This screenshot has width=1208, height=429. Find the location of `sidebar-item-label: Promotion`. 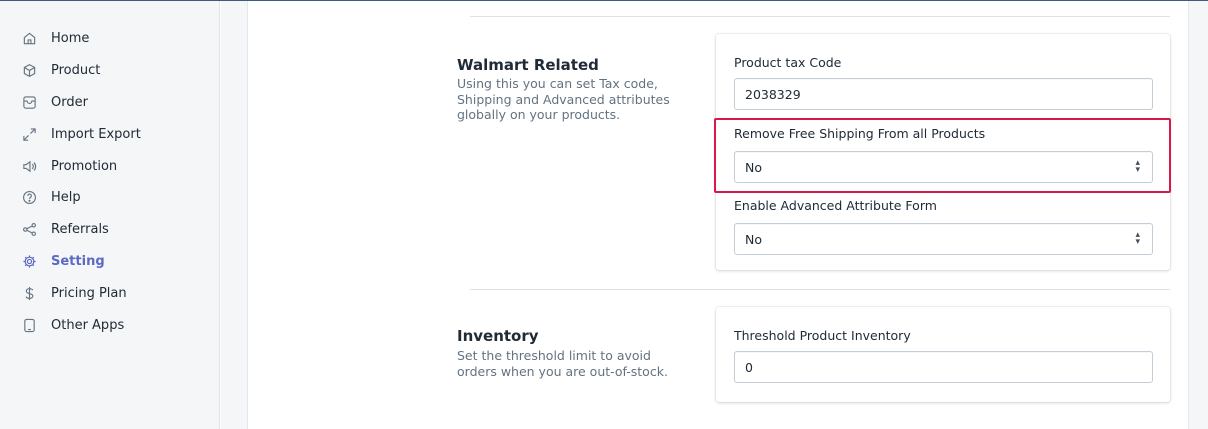

sidebar-item-label: Promotion is located at coordinates (84, 166).